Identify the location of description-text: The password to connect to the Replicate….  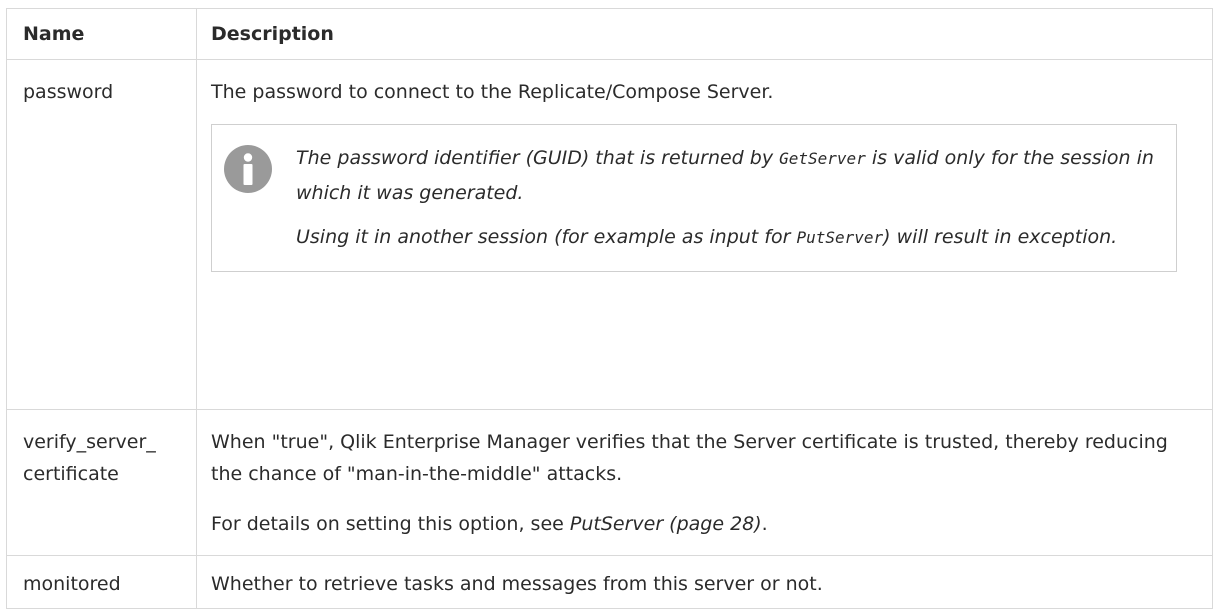
(492, 92).